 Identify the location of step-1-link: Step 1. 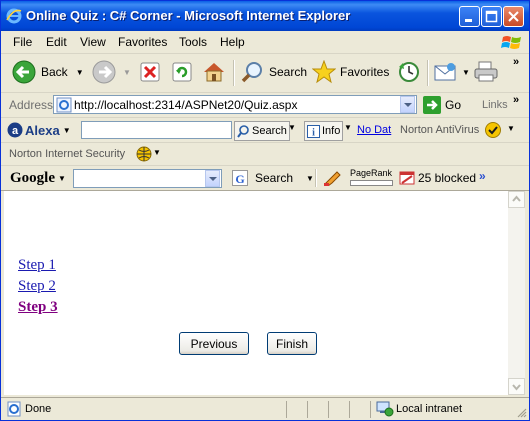
(37, 265).